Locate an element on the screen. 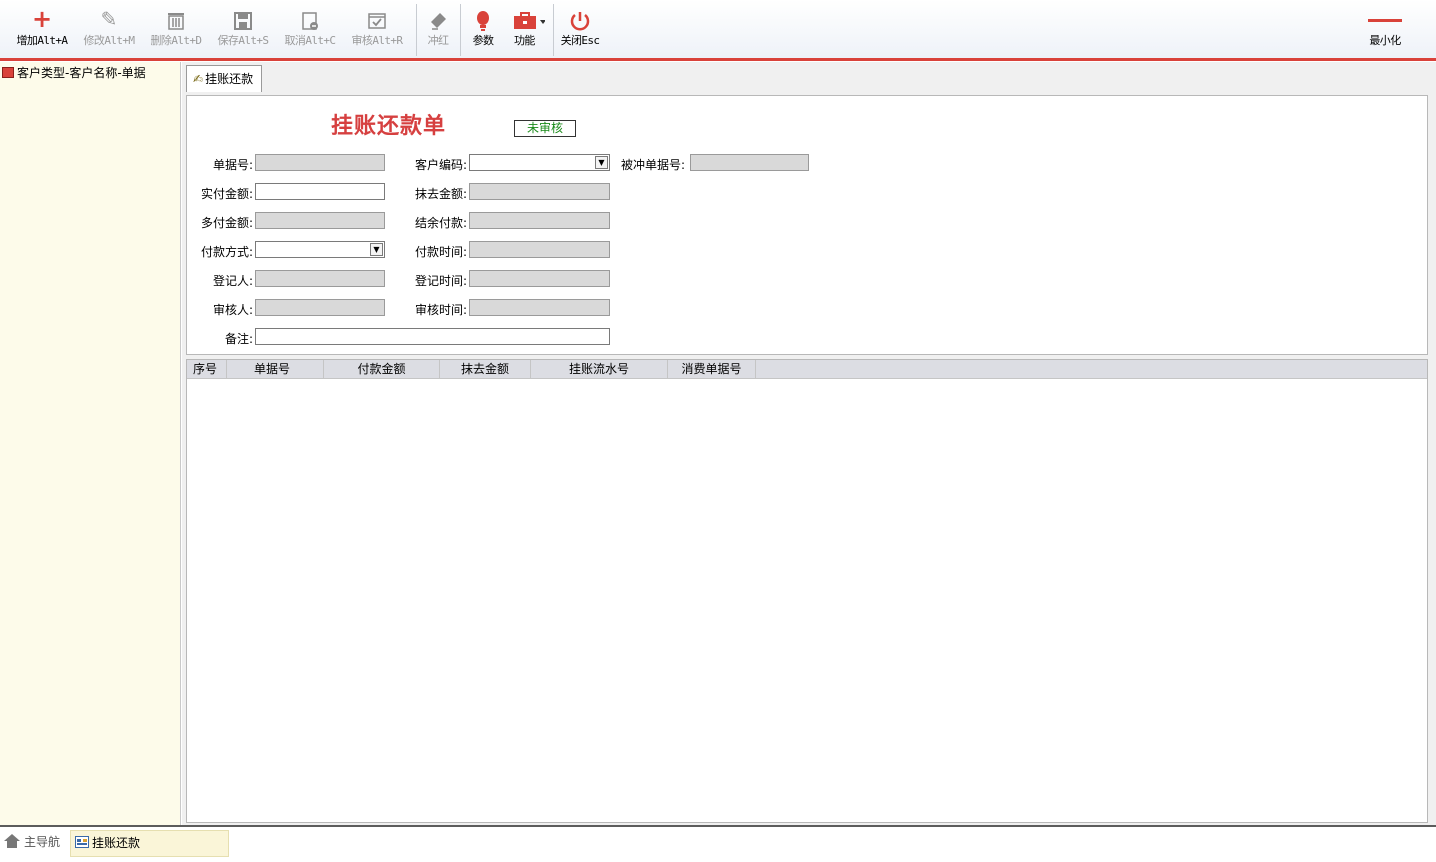  reversed-doc-no-label: 被冲单据号: is located at coordinates (652, 165).